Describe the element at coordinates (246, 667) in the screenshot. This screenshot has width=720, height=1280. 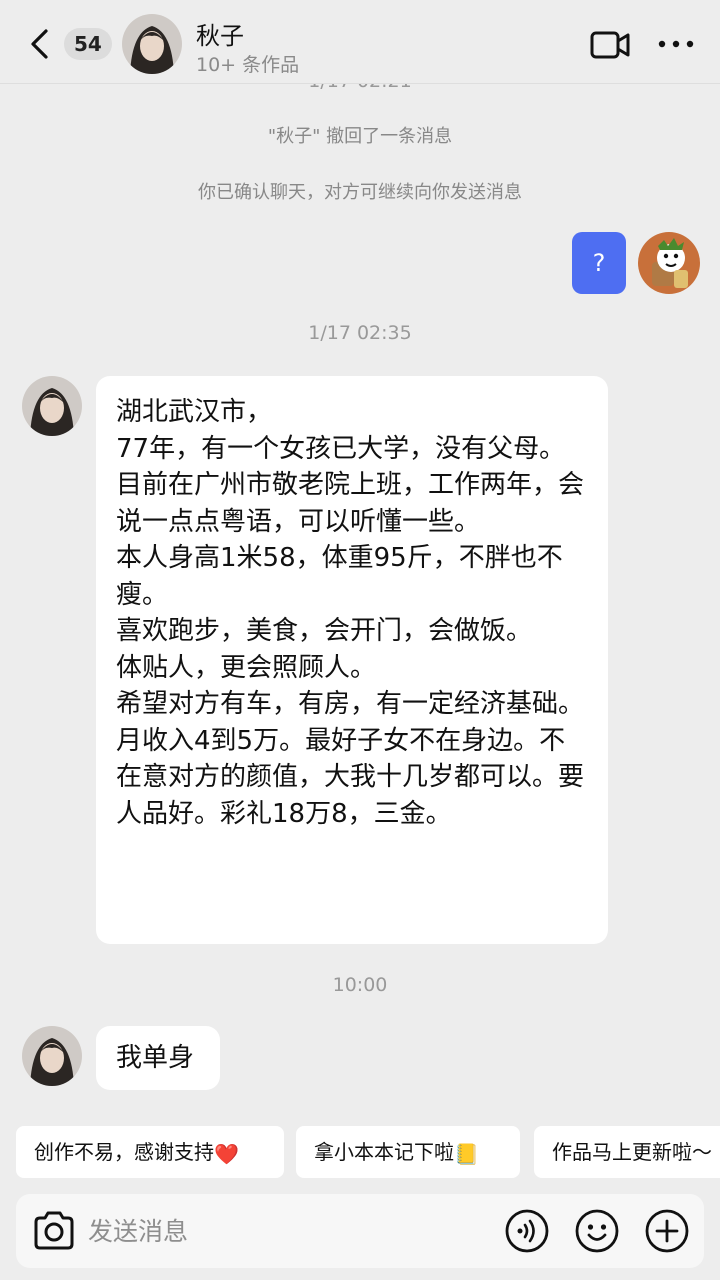
I see `message-line: 体贴人，更会照顾人。` at that location.